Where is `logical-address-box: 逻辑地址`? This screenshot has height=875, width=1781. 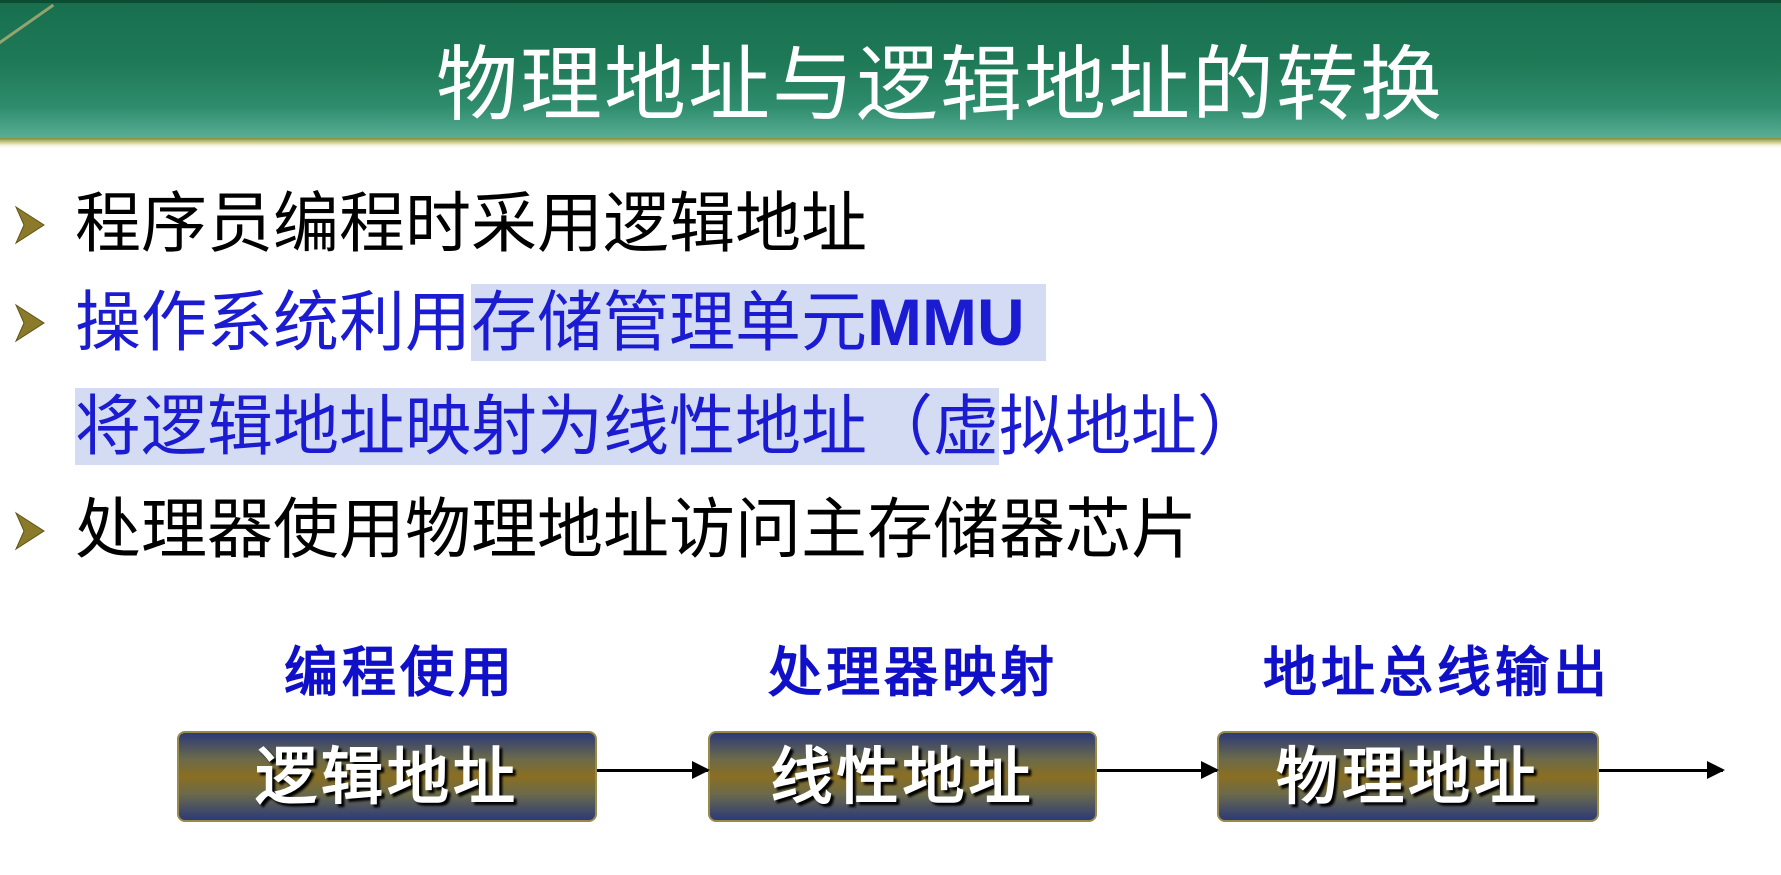
logical-address-box: 逻辑地址 is located at coordinates (387, 776).